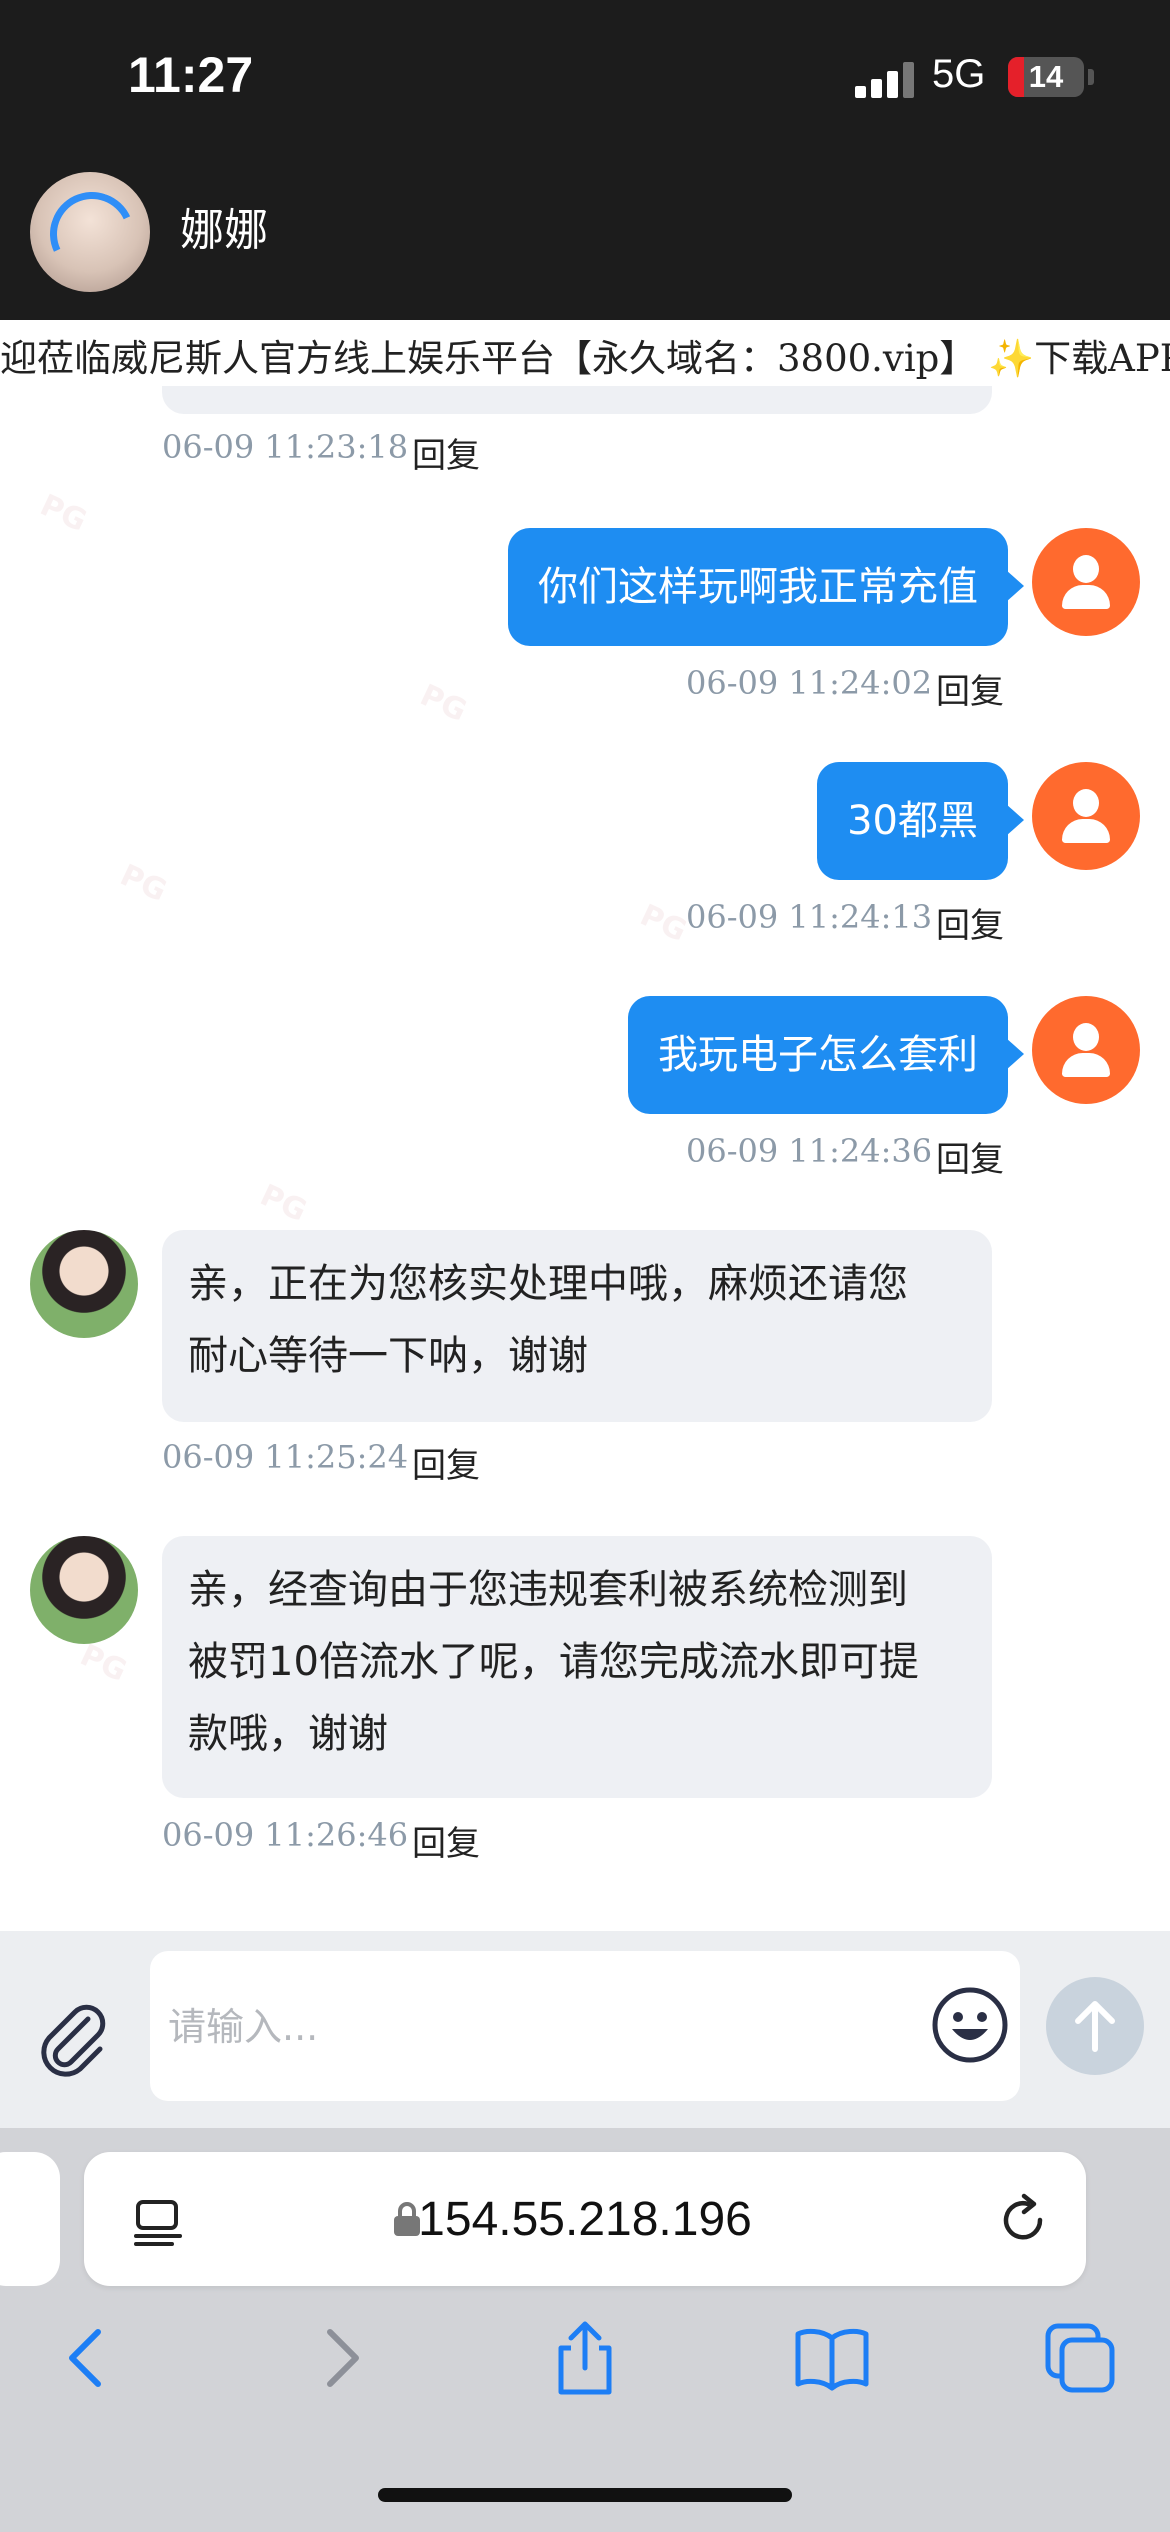 The width and height of the screenshot is (1170, 2532). I want to click on message-line: 耐心等待一下呐，谢谢, so click(388, 1356).